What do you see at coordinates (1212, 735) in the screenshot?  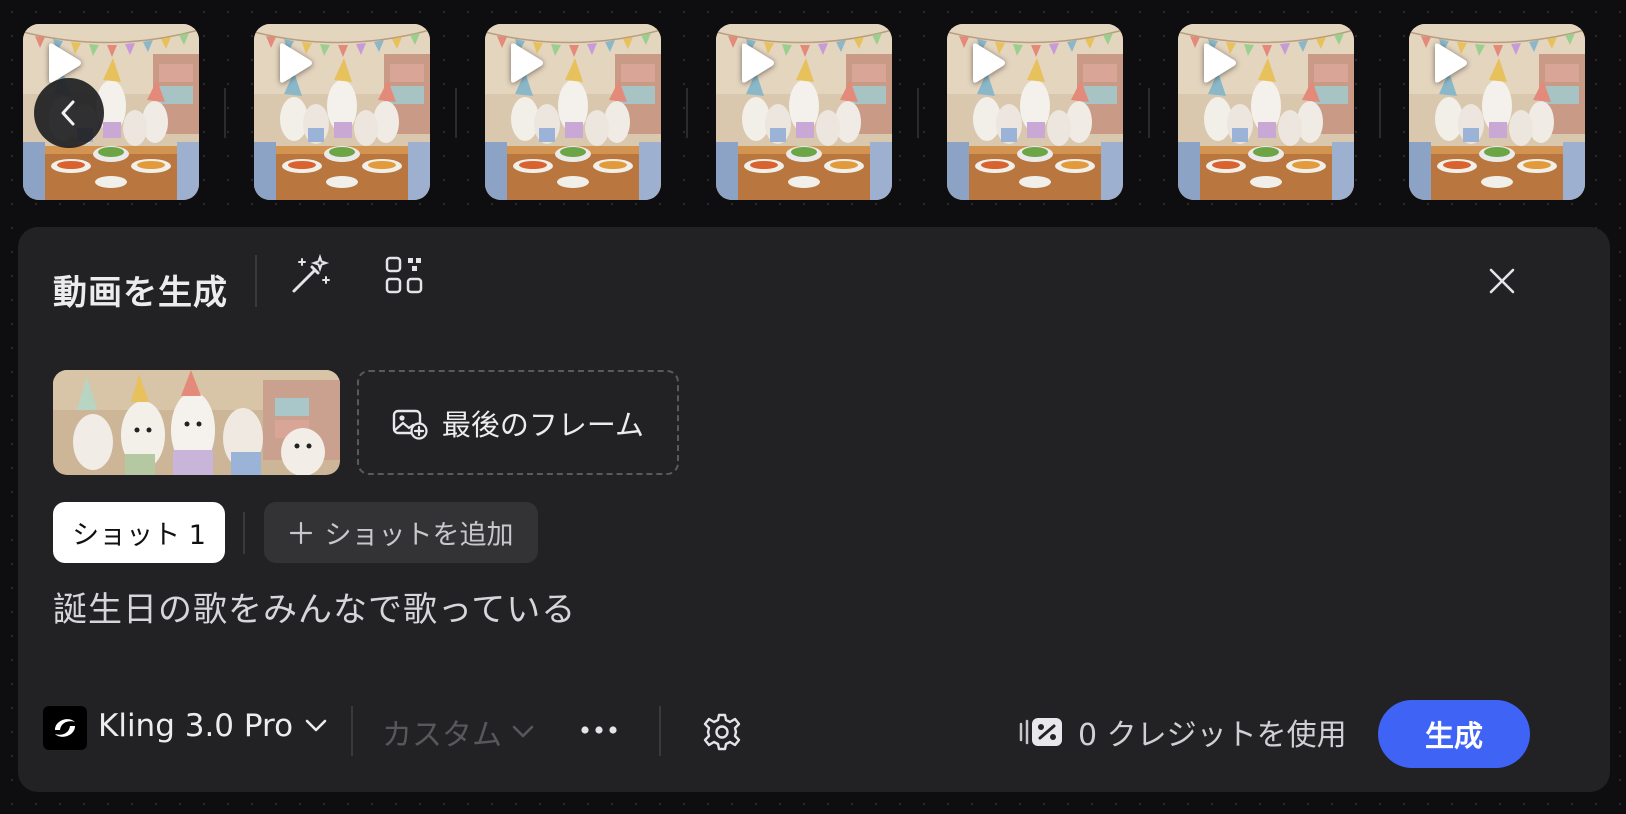 I see `credits-text: 0 クレジットを使用` at bounding box center [1212, 735].